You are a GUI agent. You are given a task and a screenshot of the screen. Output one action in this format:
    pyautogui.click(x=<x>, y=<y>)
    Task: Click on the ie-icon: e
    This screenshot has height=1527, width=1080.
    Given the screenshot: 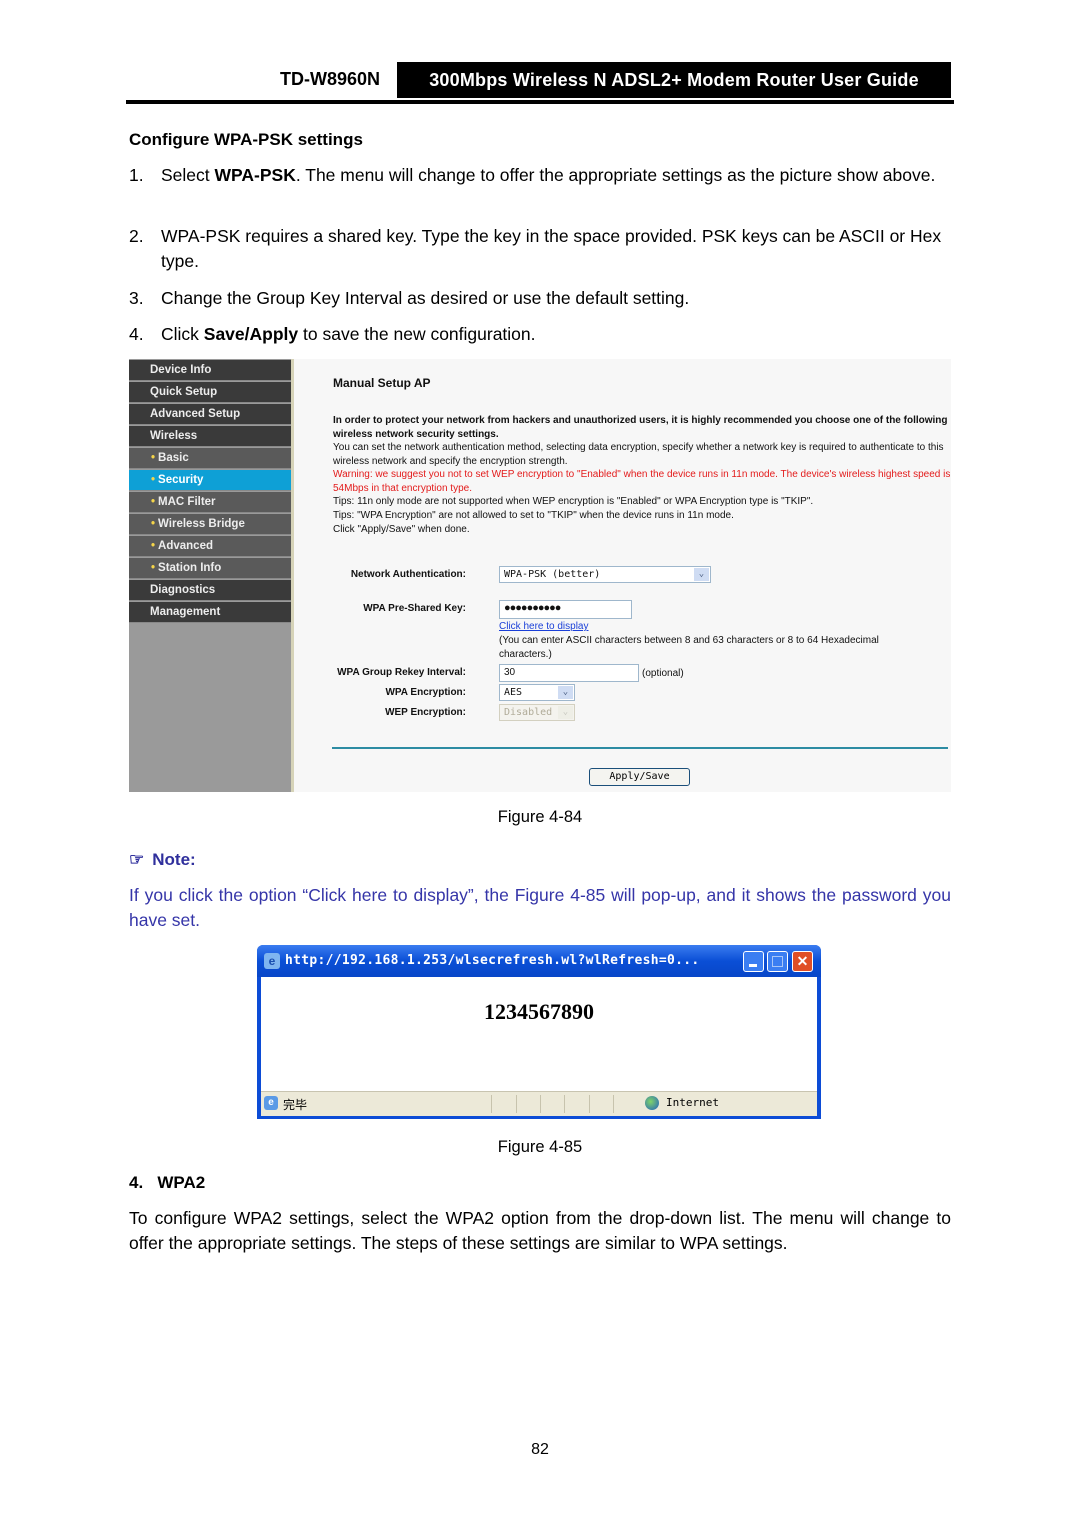 What is the action you would take?
    pyautogui.click(x=272, y=961)
    